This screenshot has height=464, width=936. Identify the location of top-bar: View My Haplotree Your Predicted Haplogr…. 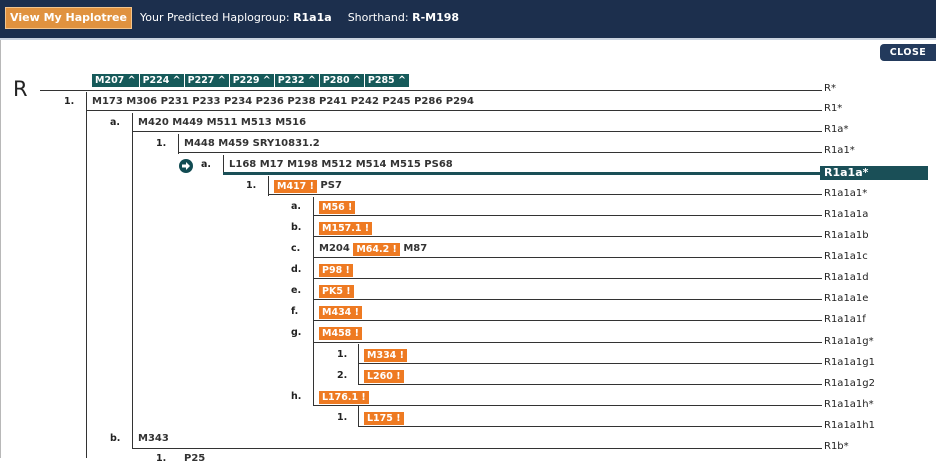
(468, 19).